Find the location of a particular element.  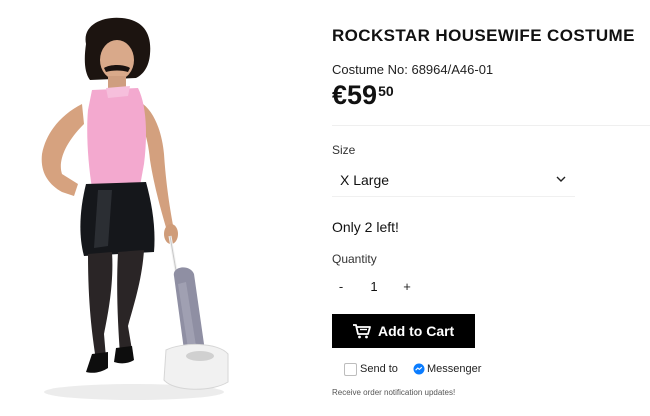

send-to-messenger: Send to Messenger is located at coordinates (444, 370).